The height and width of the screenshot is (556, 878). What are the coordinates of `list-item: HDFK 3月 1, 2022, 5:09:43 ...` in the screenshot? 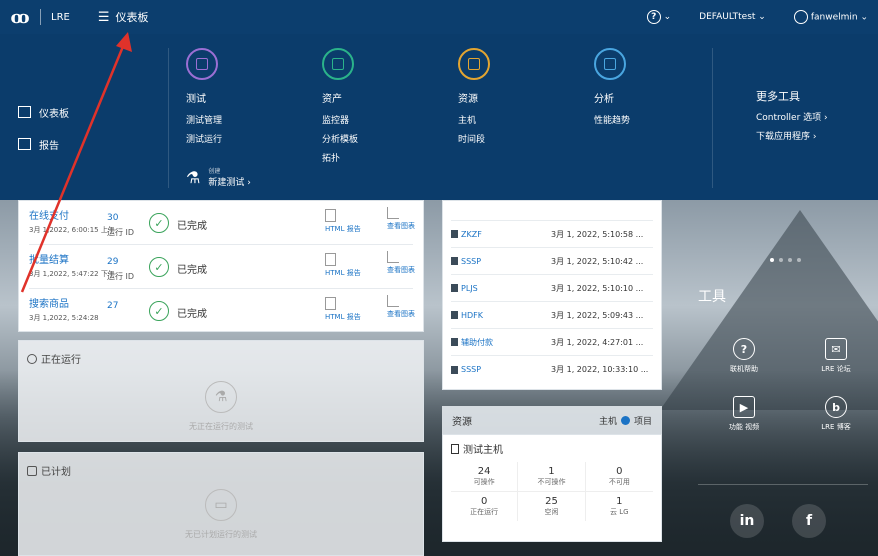 It's located at (552, 315).